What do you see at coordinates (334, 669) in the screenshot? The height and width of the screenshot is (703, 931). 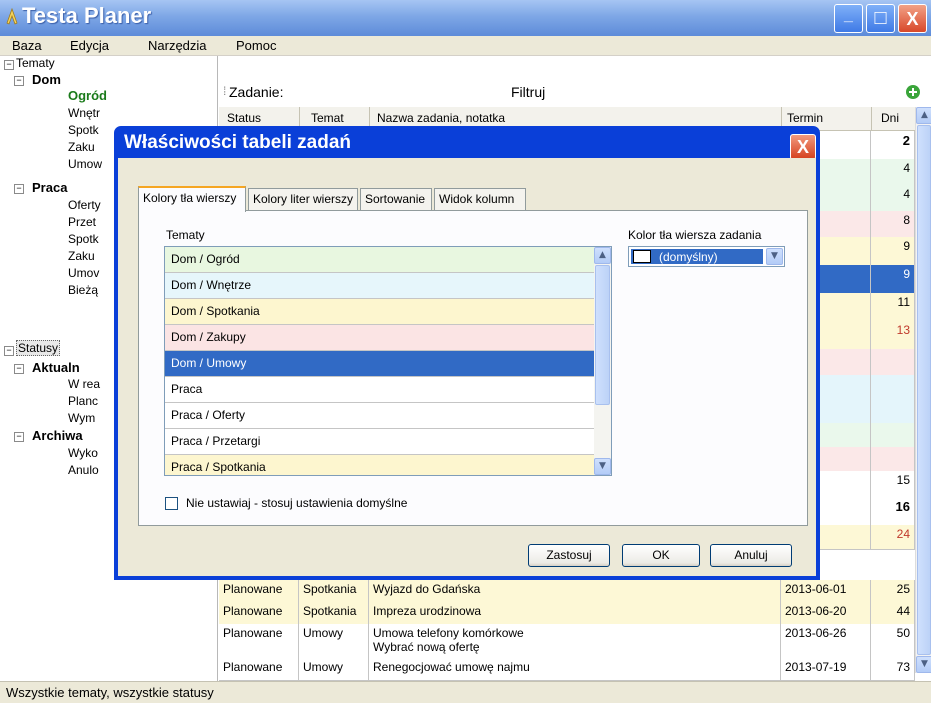 I see `cell-temat: Umowy` at bounding box center [334, 669].